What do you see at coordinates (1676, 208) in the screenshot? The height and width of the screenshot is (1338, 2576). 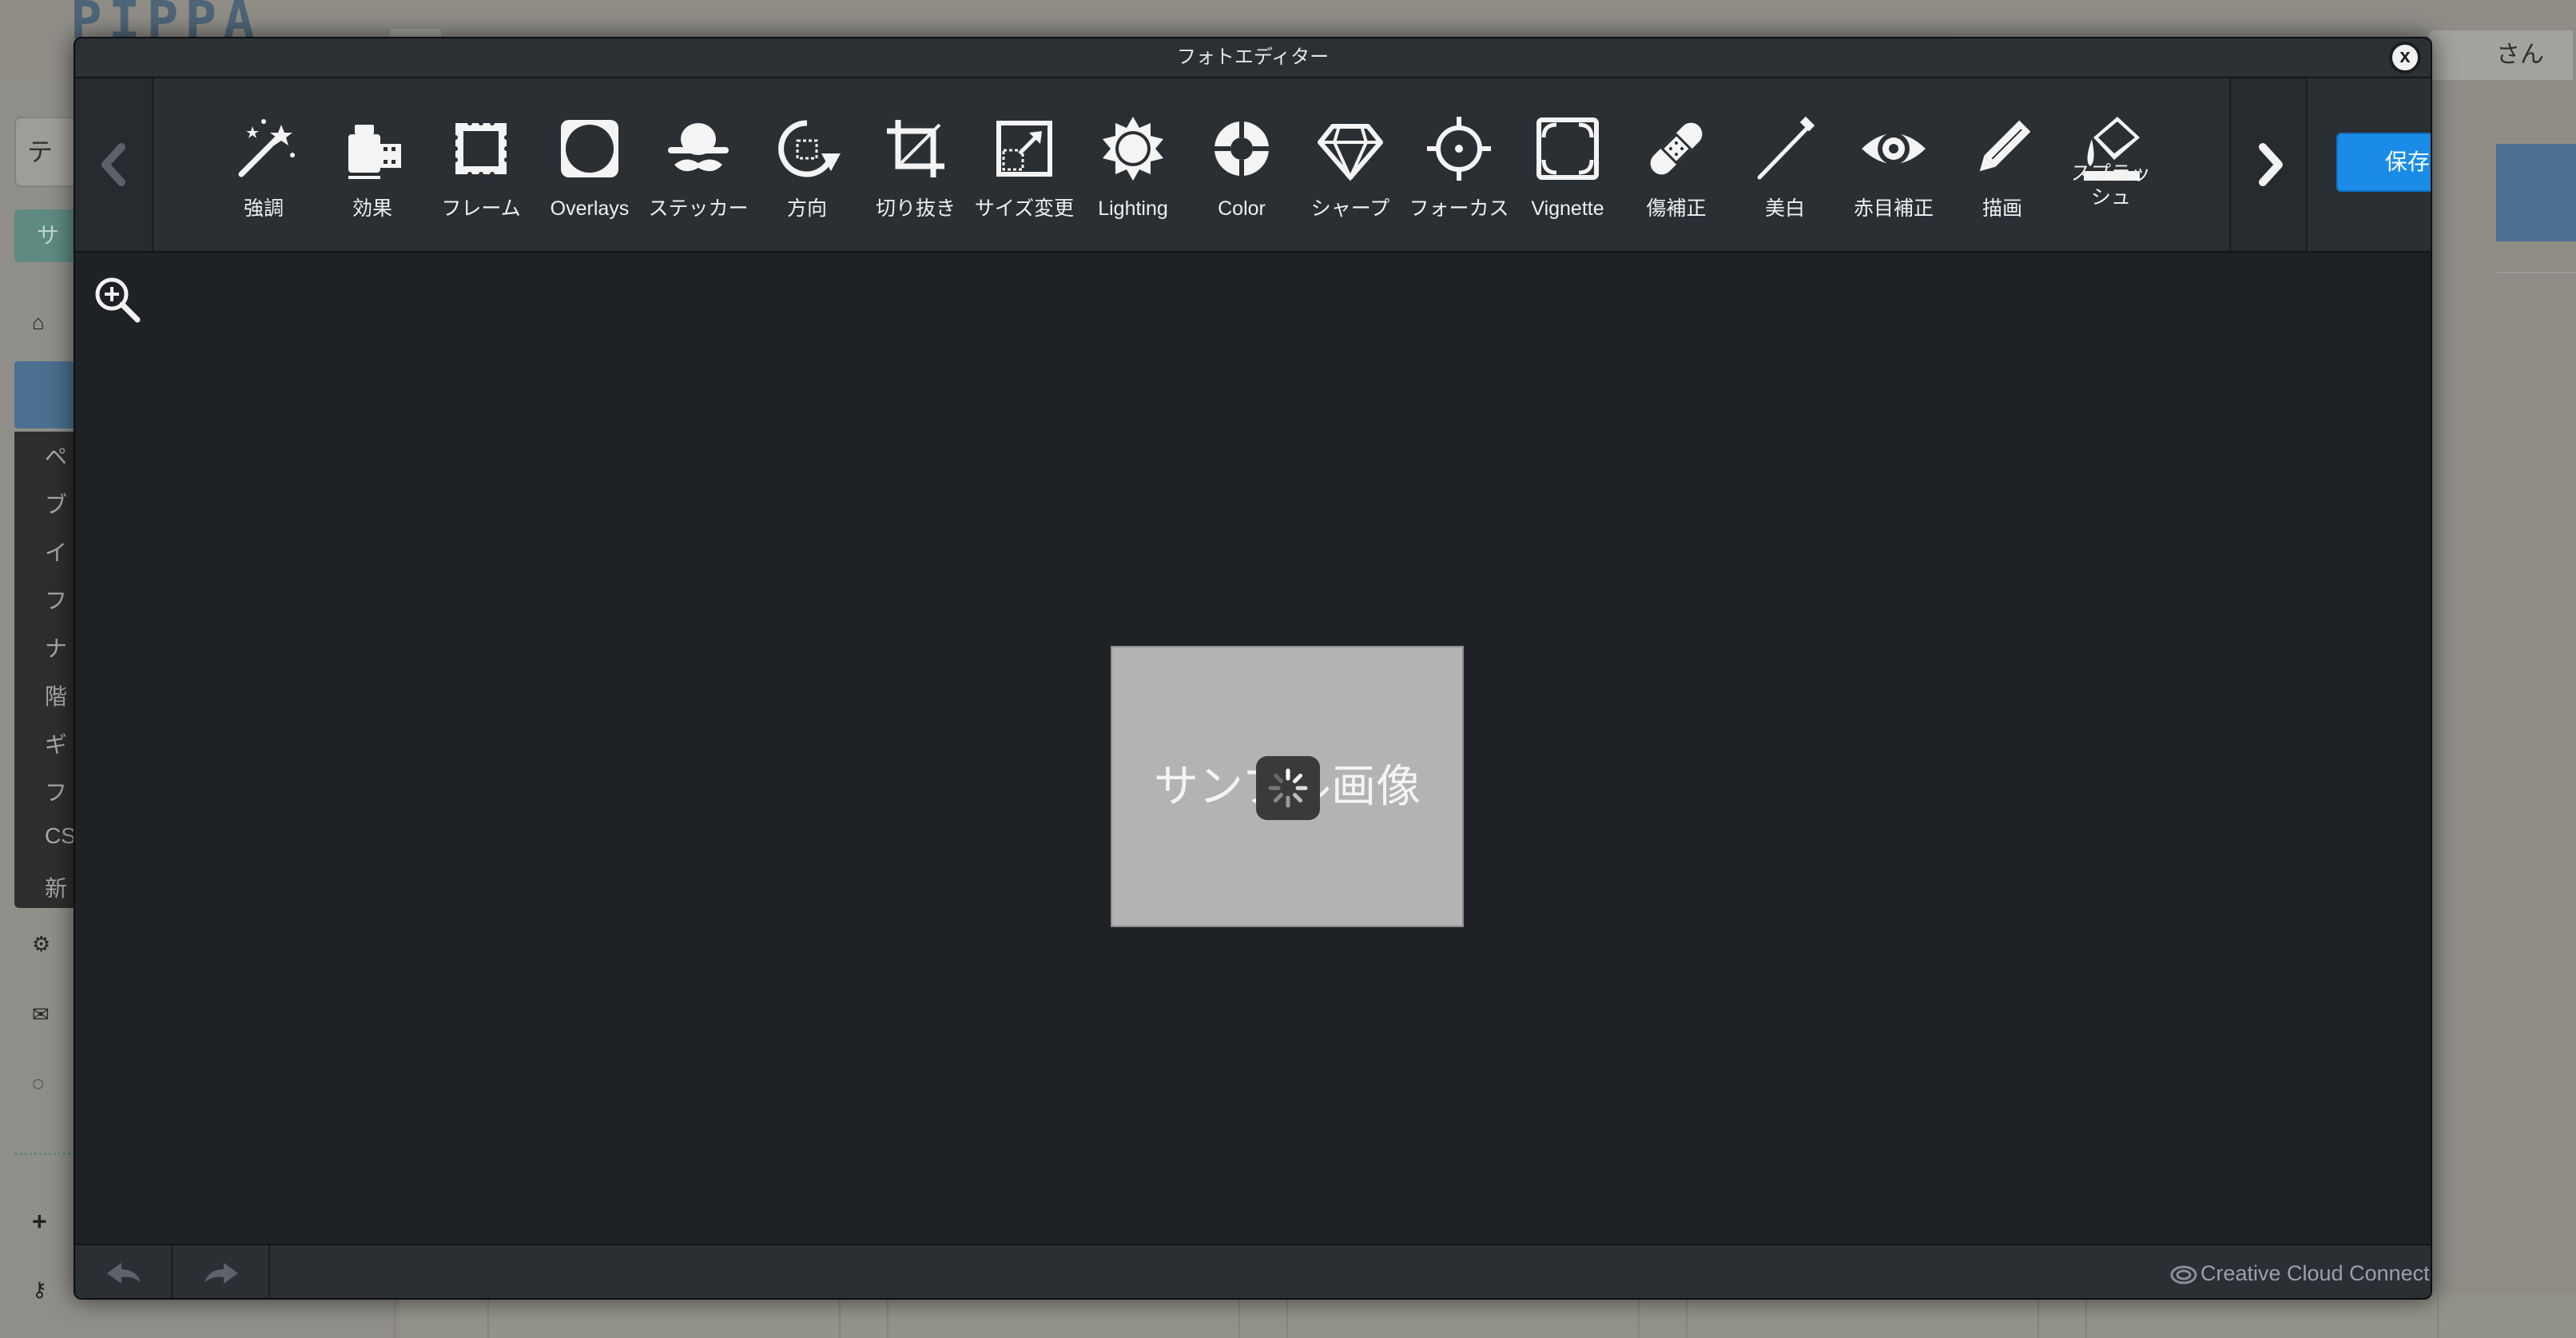 I see `tool-label: 傷補正` at bounding box center [1676, 208].